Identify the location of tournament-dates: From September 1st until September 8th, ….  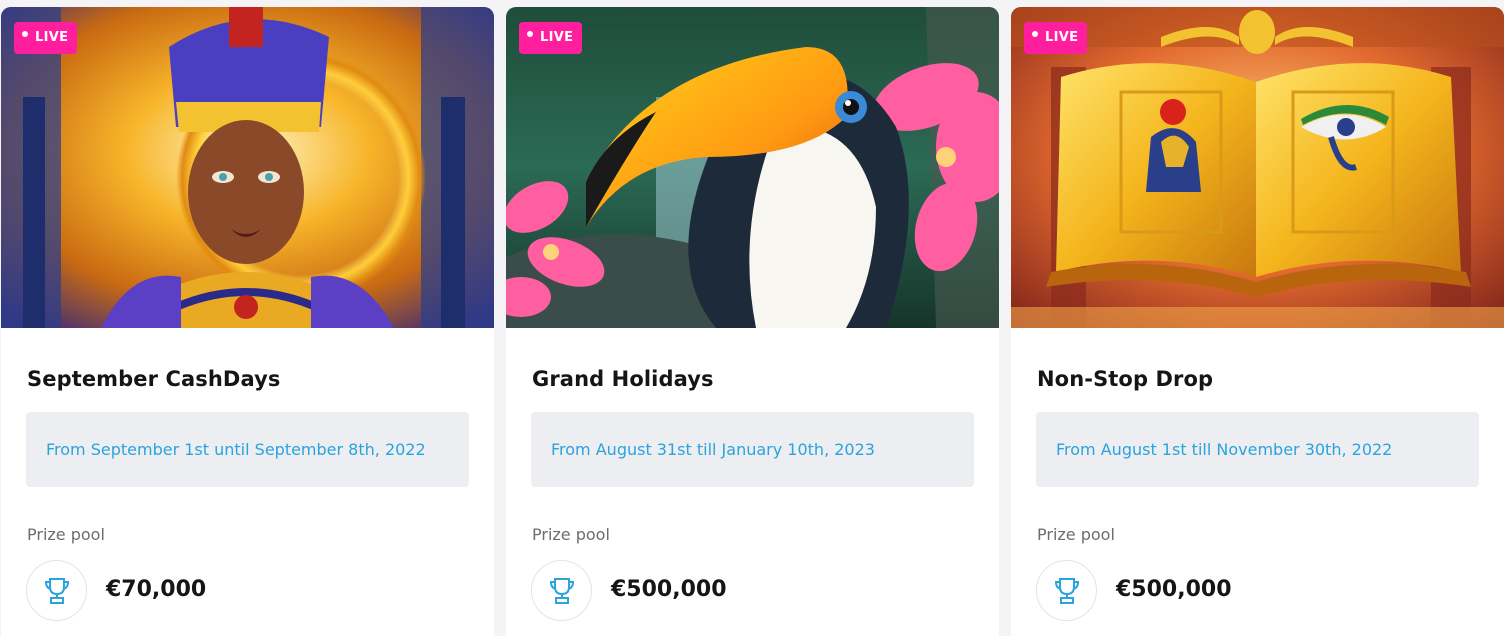
(236, 449).